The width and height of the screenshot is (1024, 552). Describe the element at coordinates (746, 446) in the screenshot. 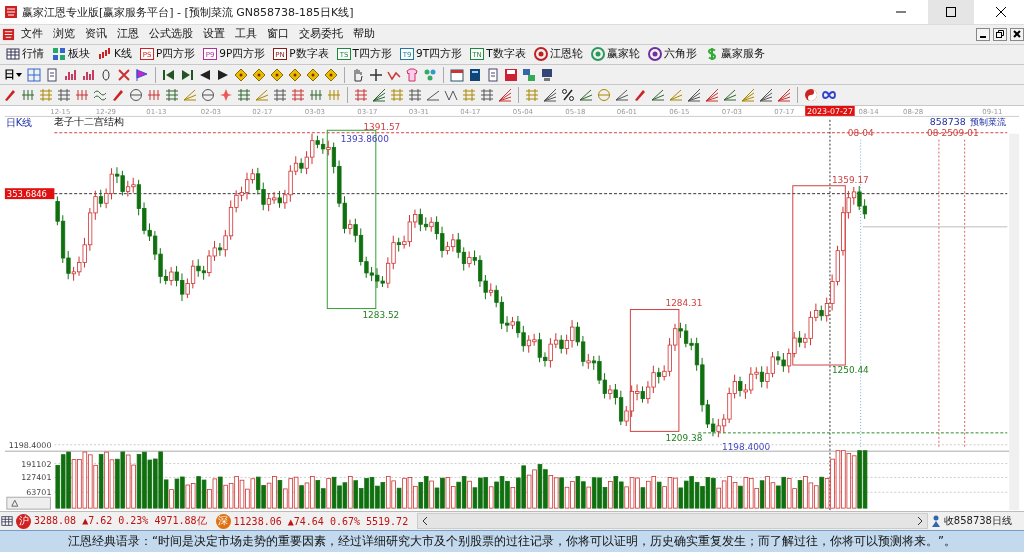

I see `price-annotation: 1198.4000` at that location.